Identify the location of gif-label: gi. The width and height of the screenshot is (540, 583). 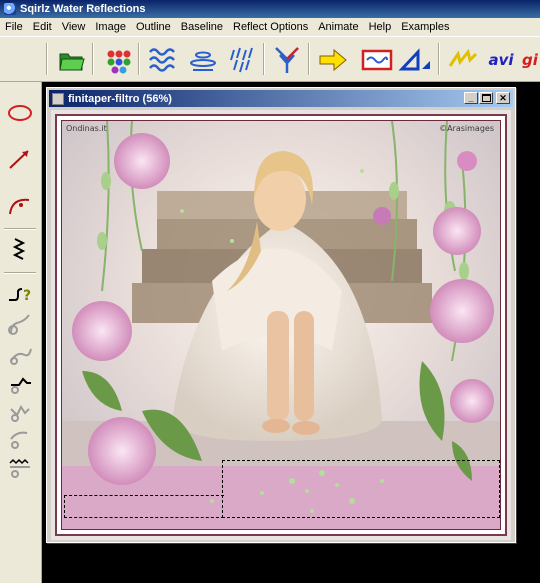
(530, 60).